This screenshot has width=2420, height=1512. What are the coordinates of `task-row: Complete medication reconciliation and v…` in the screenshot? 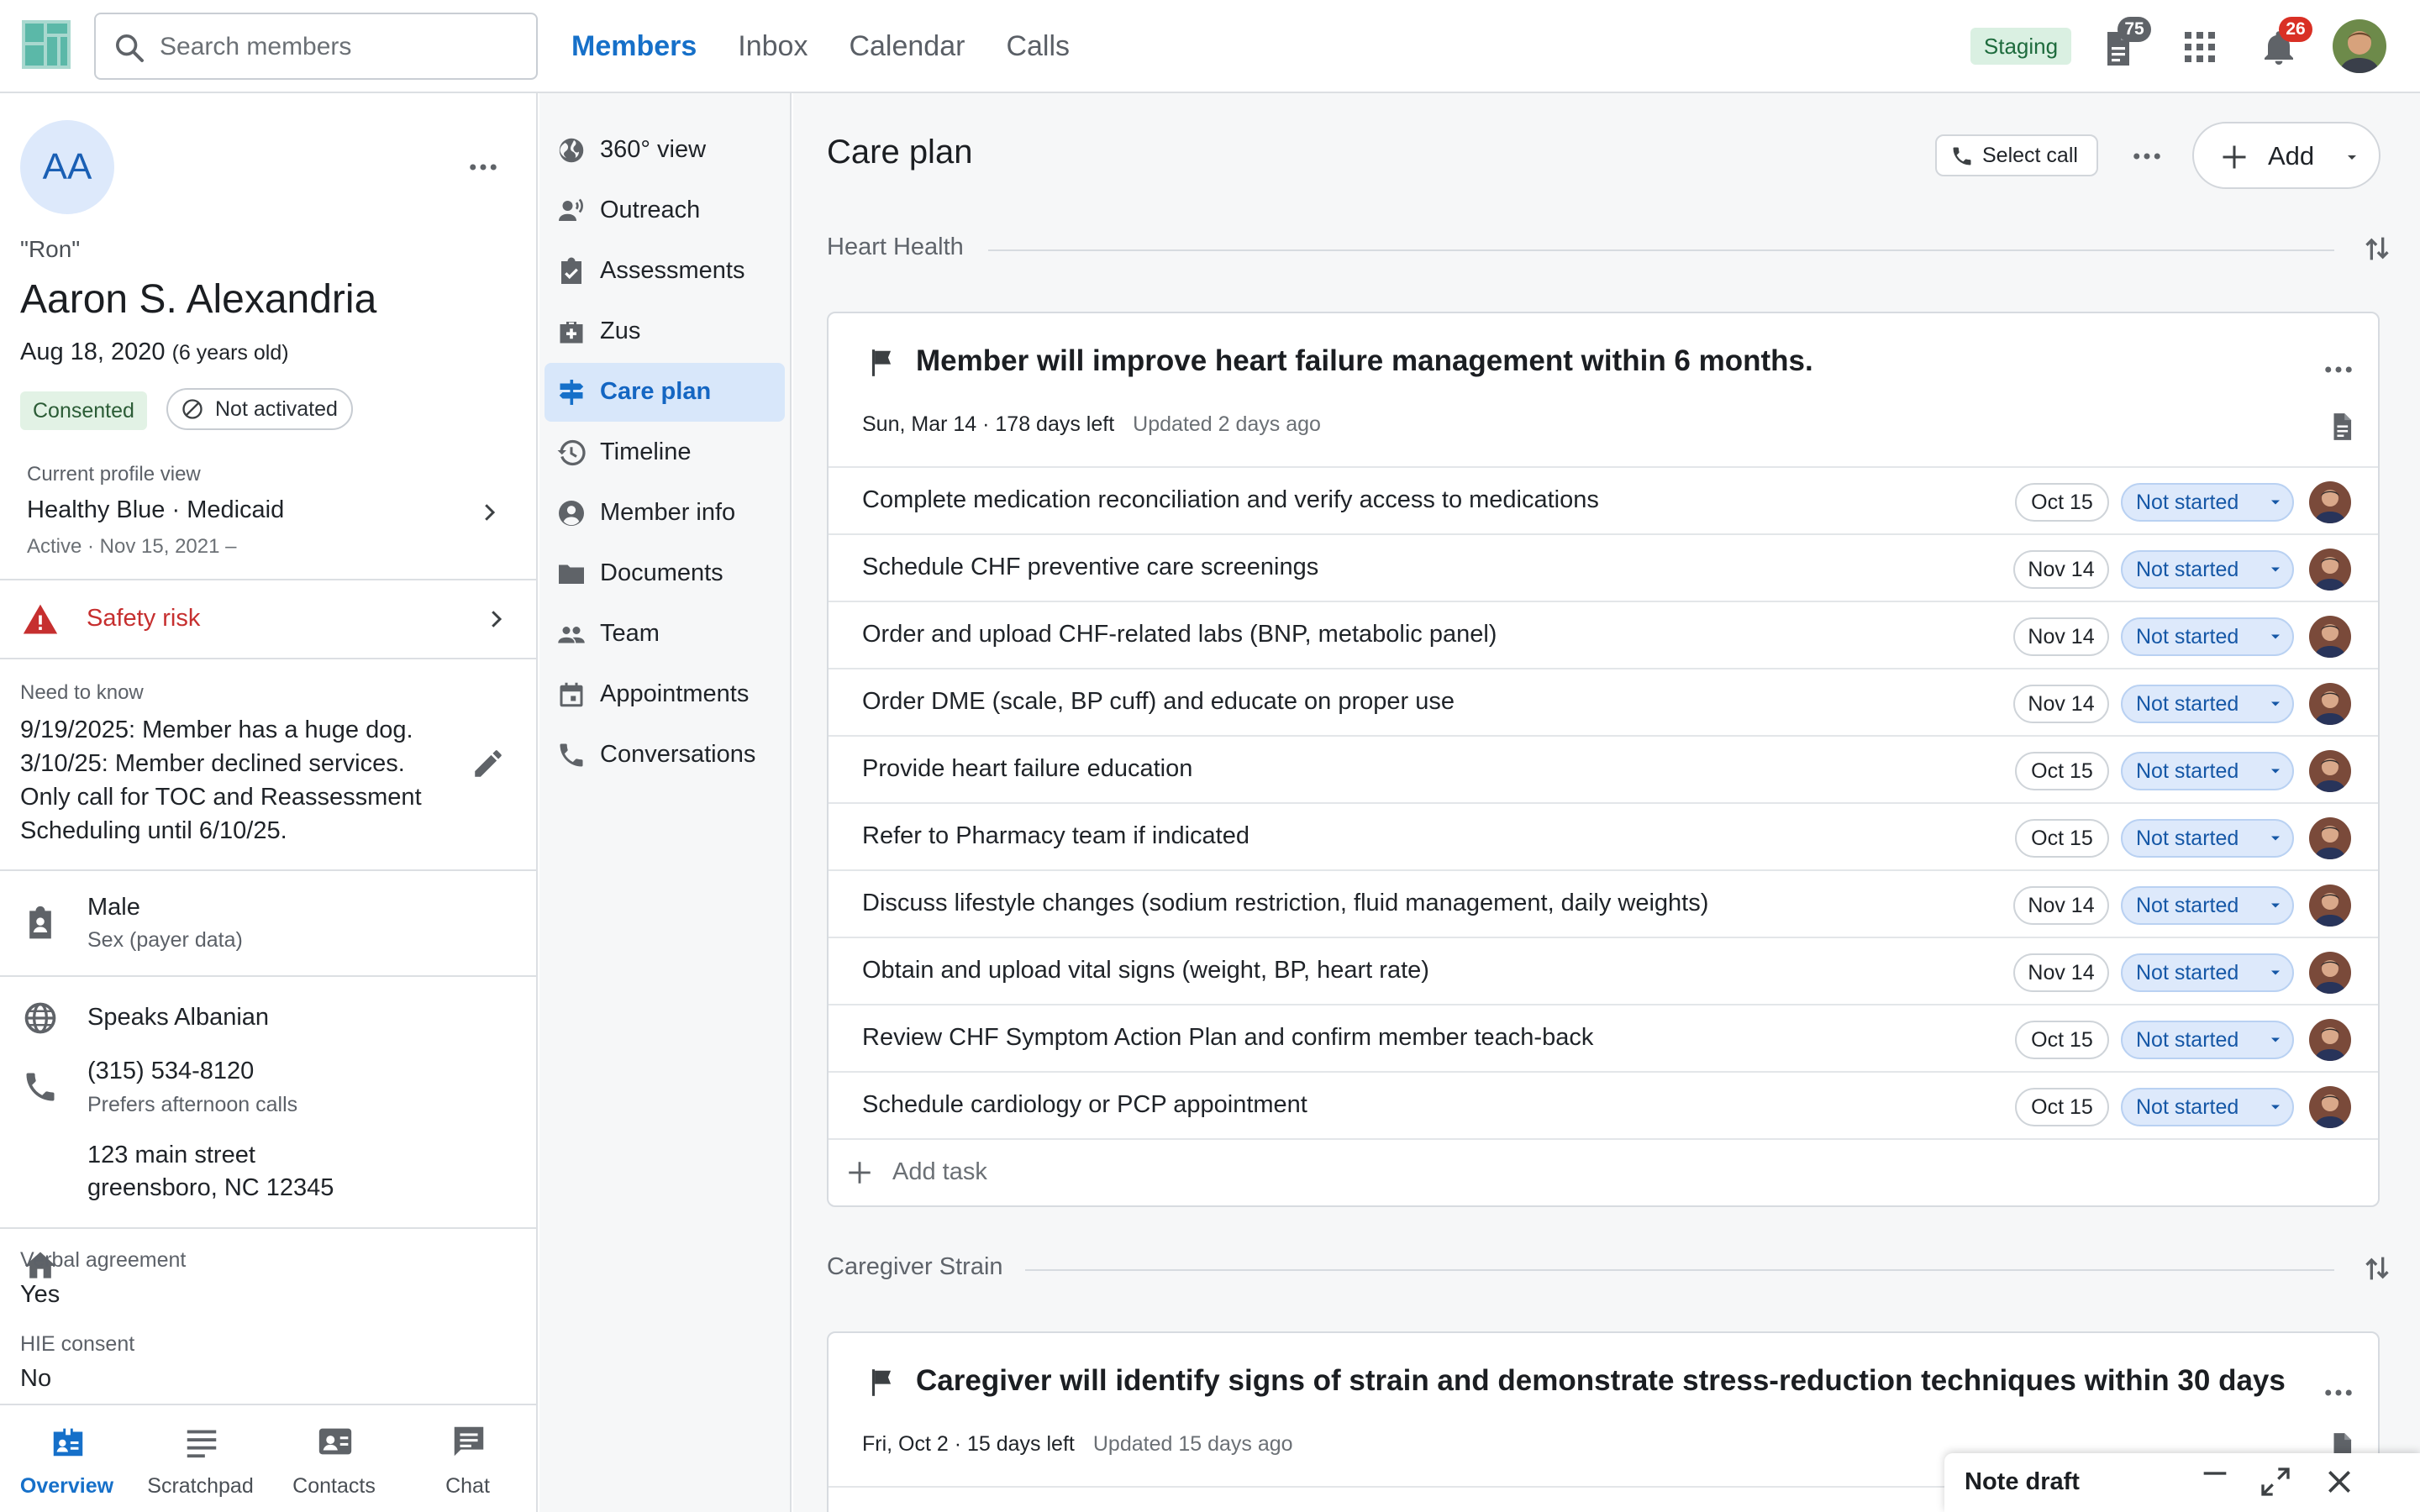 It's located at (1603, 501).